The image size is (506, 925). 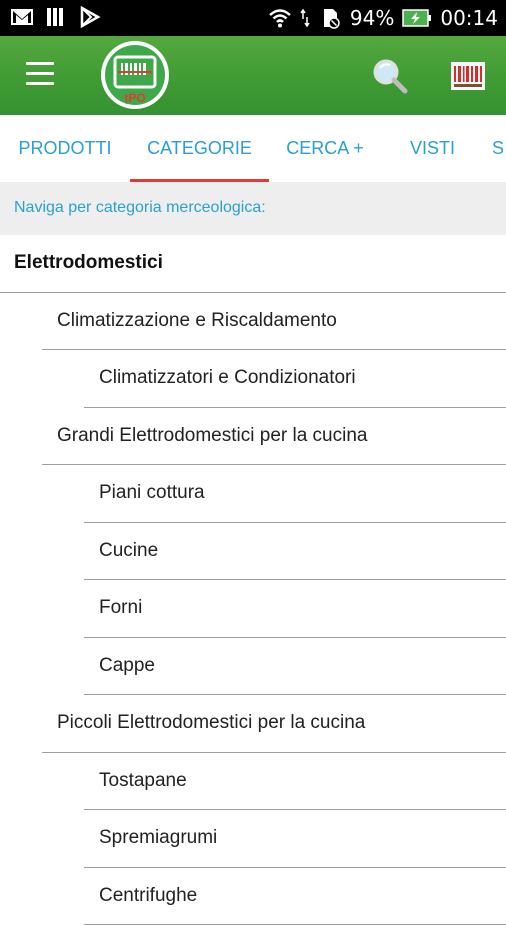 I want to click on tab-visti: VISTI, so click(x=432, y=148).